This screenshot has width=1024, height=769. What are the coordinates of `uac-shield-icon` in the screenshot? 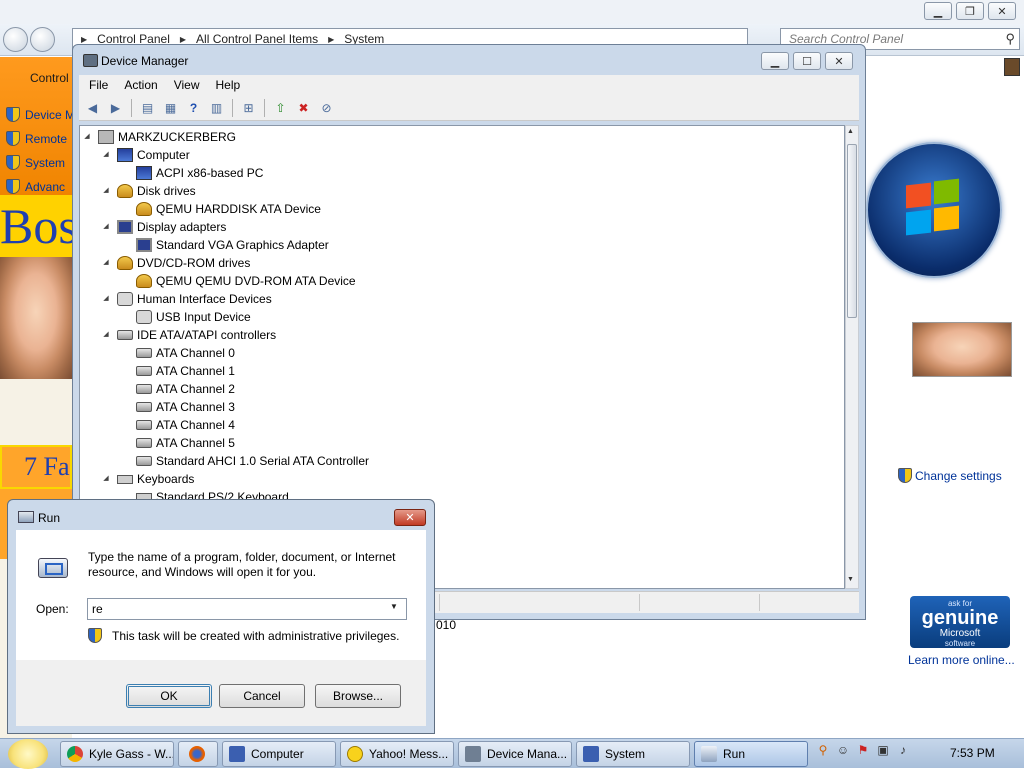 It's located at (905, 475).